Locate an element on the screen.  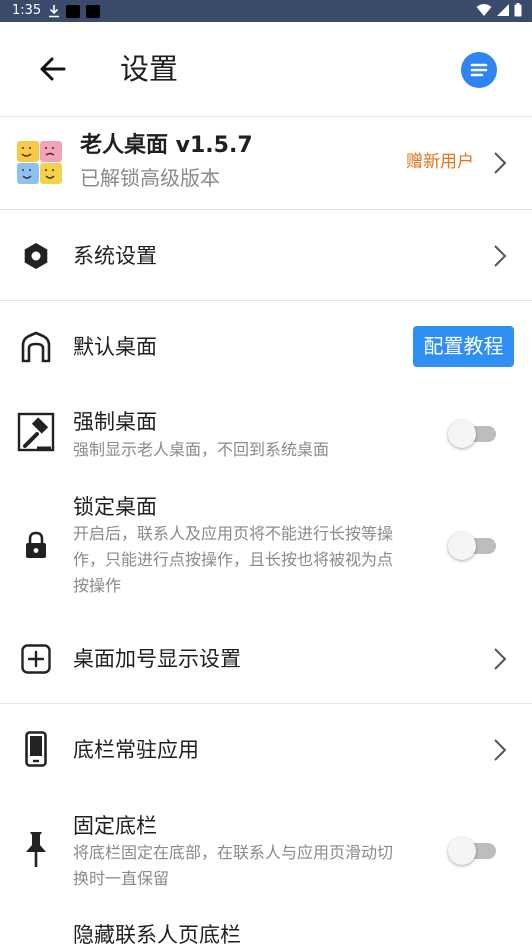
system-settings-label: 系统设置 is located at coordinates (115, 256).